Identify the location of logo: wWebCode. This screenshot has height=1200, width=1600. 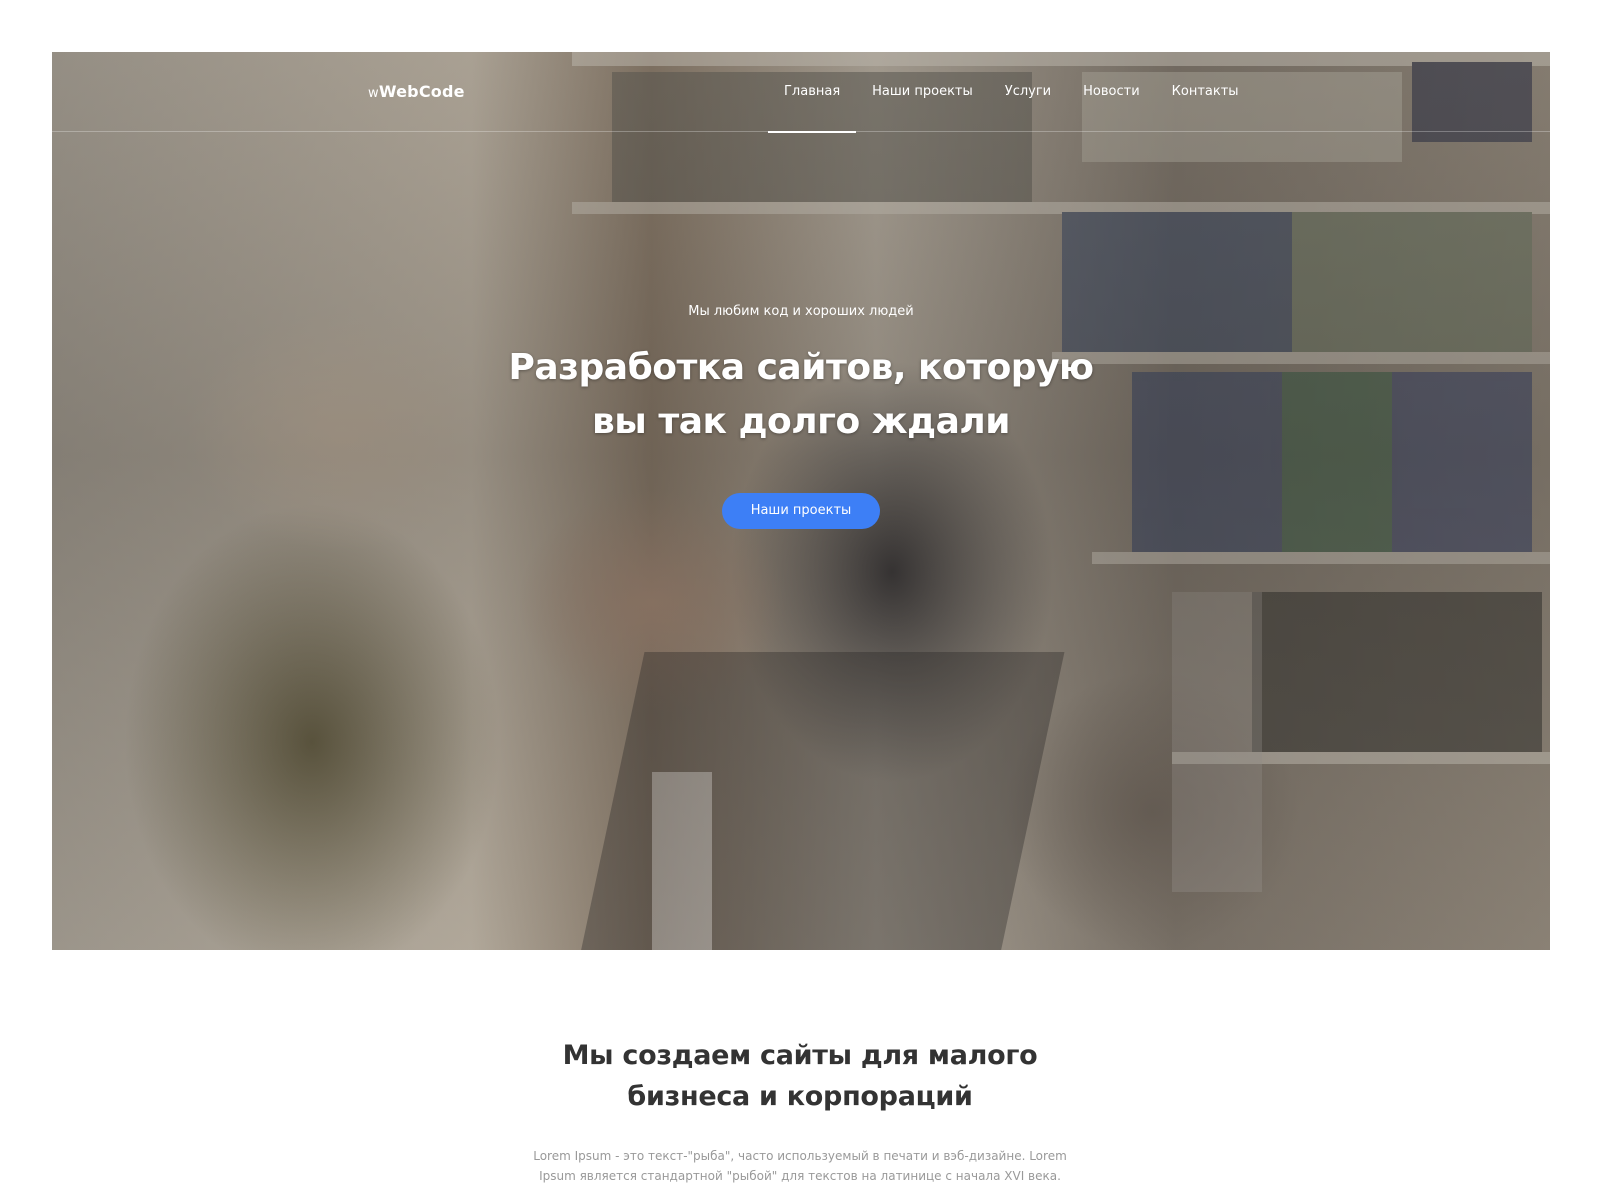
(416, 91).